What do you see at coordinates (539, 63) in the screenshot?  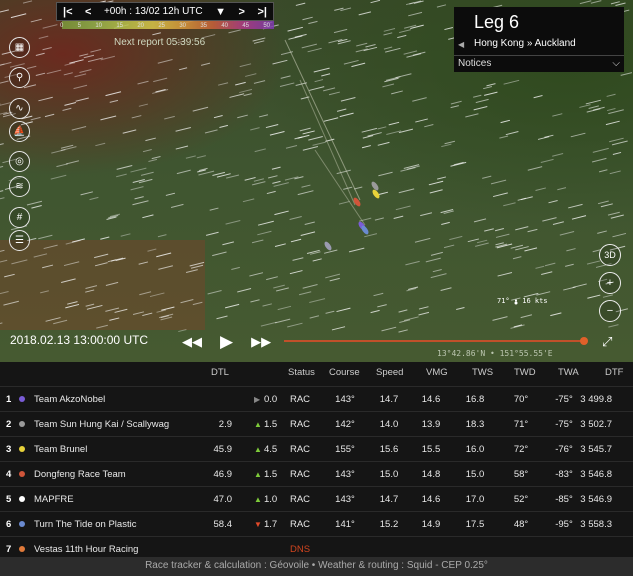 I see `notices-dropdown: Notices ⌵` at bounding box center [539, 63].